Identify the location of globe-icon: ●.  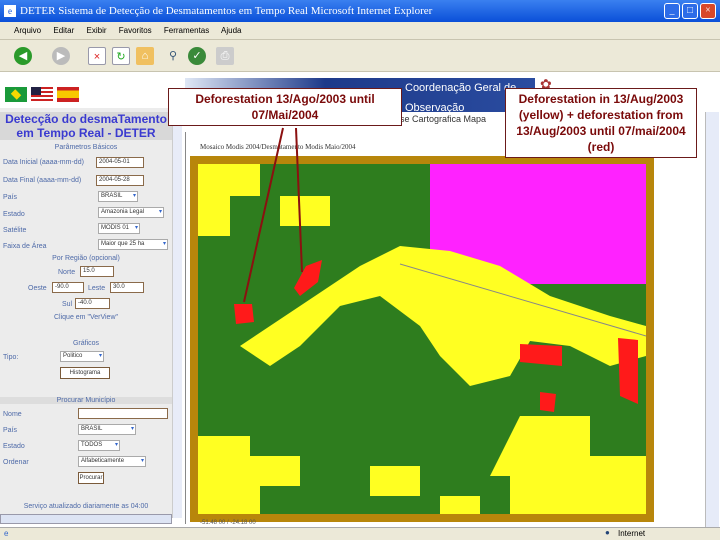
(607, 532).